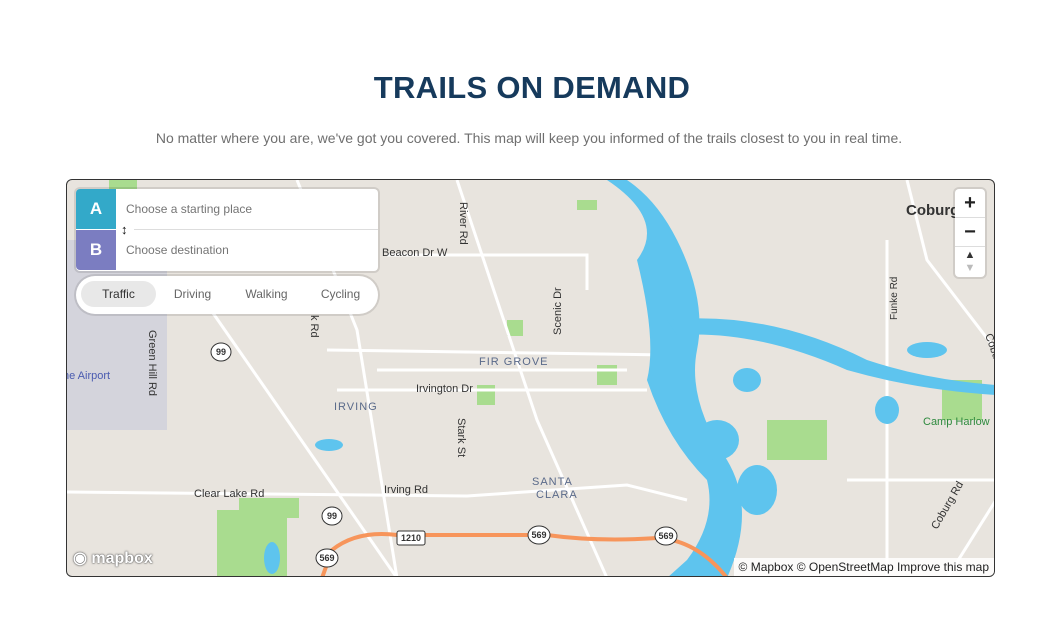  I want to click on destination-label: B, so click(96, 250).